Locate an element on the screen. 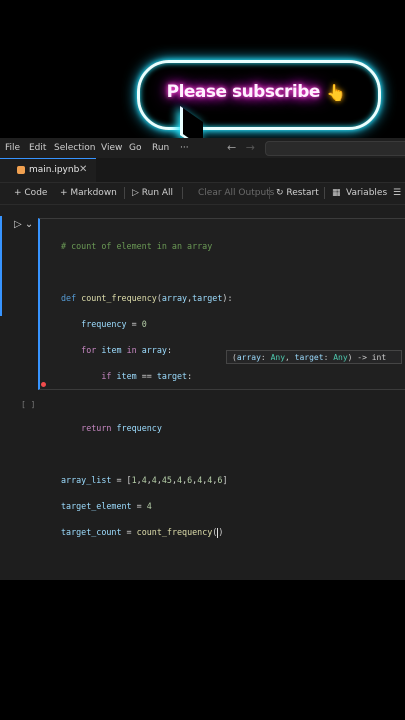 The height and width of the screenshot is (720, 405). code-line: array_list = [1,4,4,45,4,6,4,4,6] is located at coordinates (144, 480).